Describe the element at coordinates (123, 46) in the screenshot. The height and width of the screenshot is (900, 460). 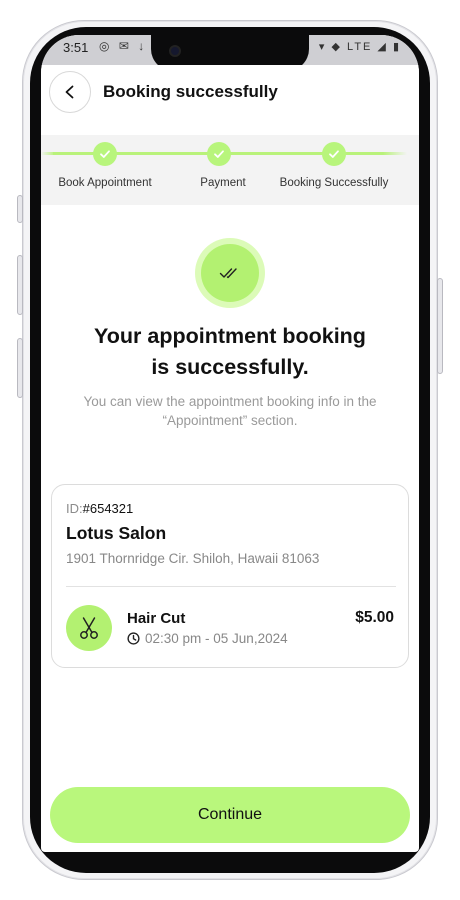
I see `notification-icons: ◎ ✉ ↓` at that location.